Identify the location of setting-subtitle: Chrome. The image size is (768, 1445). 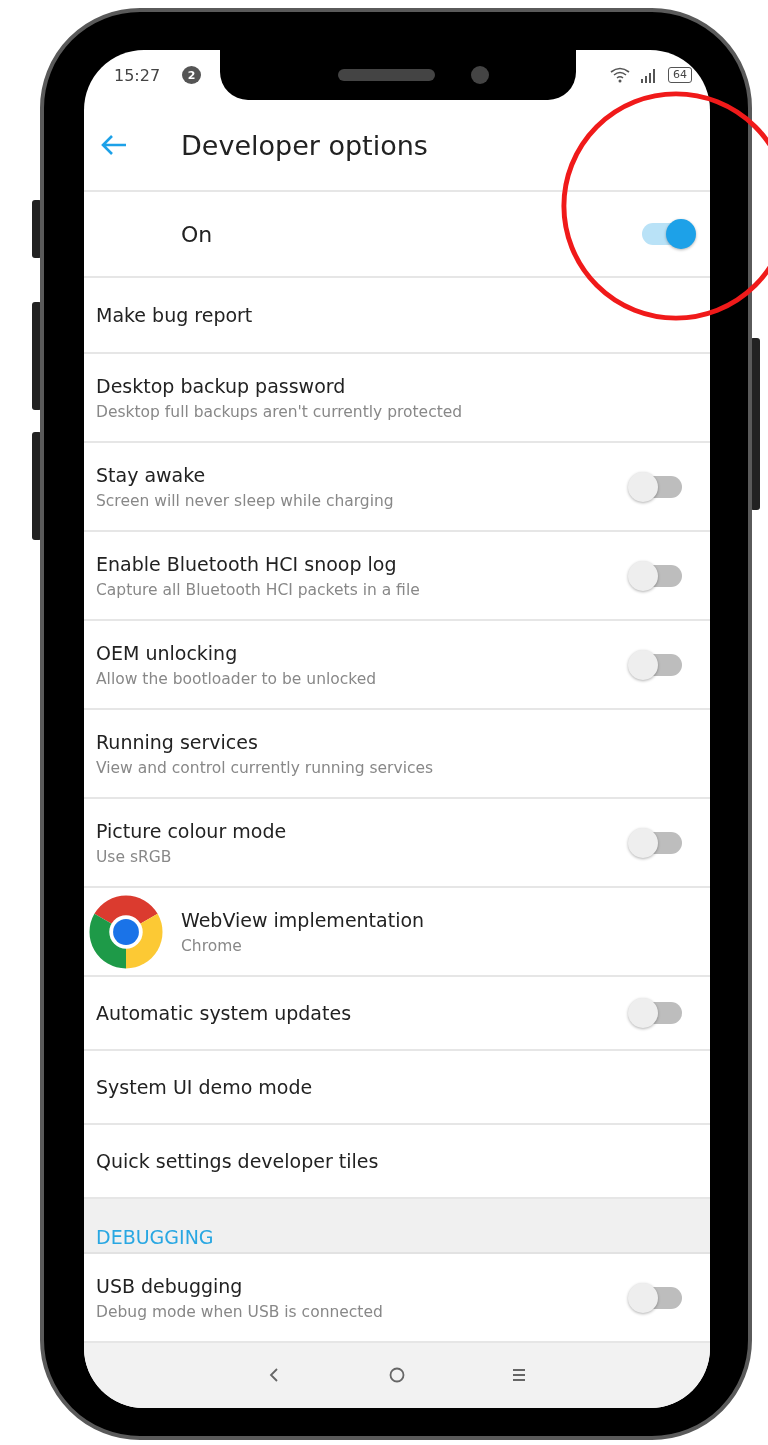
(211, 945).